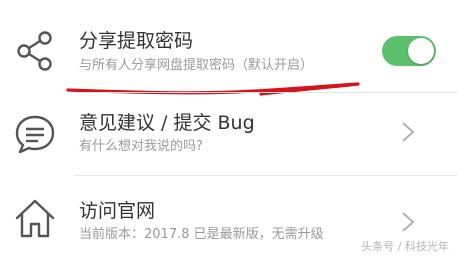 The image size is (457, 260). What do you see at coordinates (34, 51) in the screenshot?
I see `share-icon` at bounding box center [34, 51].